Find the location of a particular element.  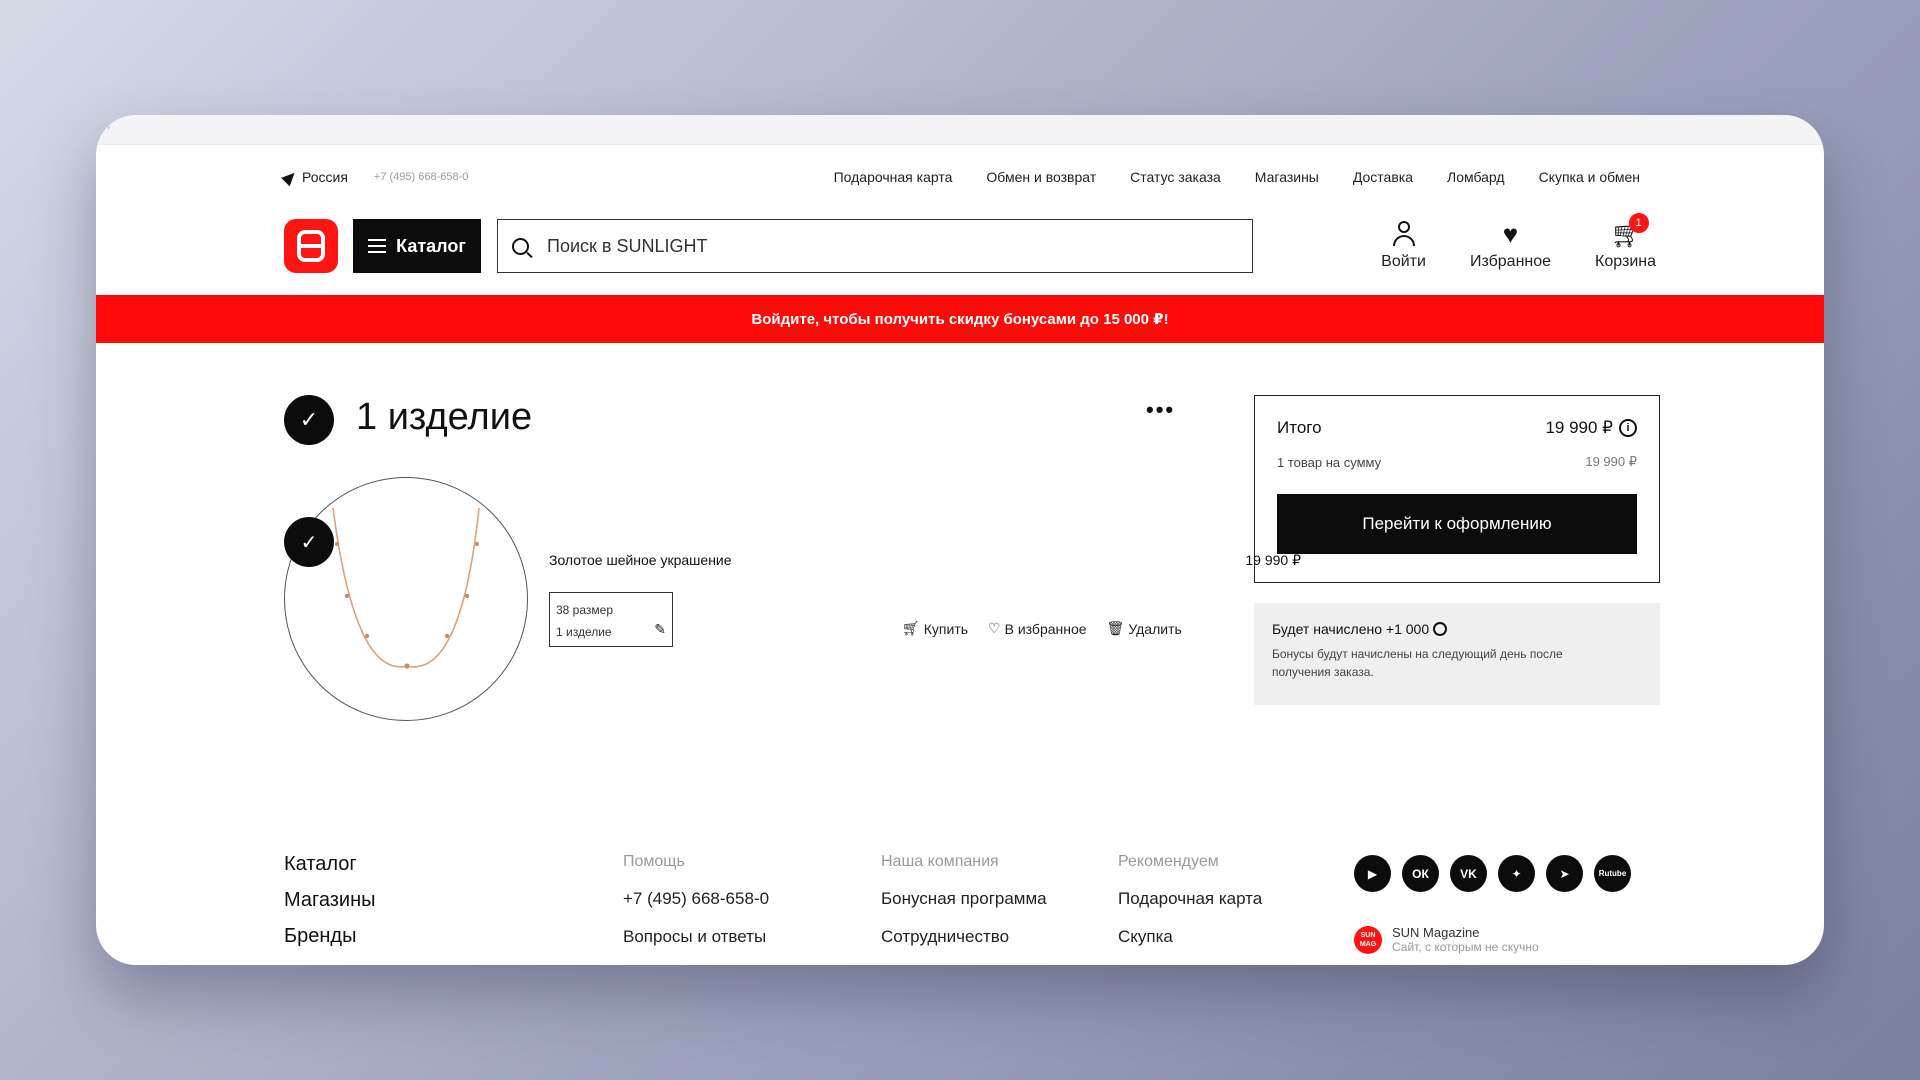

search-input is located at coordinates (847, 246).